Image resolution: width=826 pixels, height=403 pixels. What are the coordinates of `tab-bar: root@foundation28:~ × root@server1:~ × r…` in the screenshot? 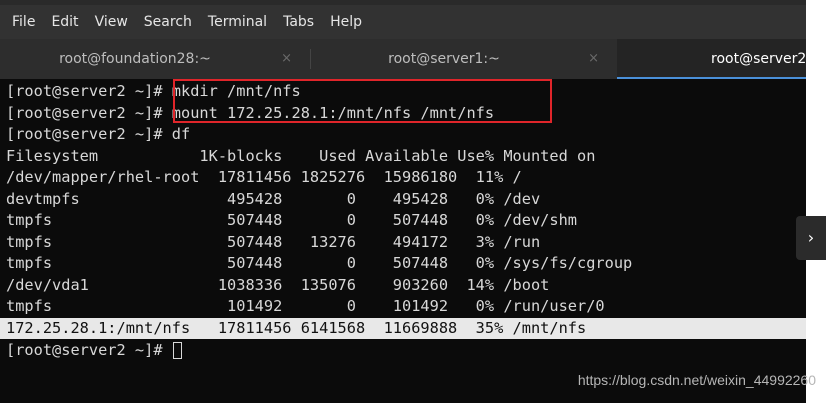 It's located at (411, 59).